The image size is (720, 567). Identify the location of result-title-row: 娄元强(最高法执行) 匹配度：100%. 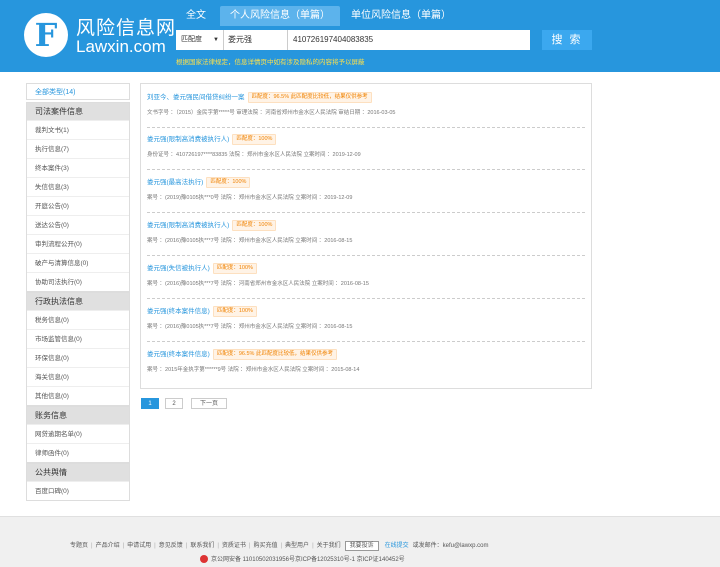
(366, 183).